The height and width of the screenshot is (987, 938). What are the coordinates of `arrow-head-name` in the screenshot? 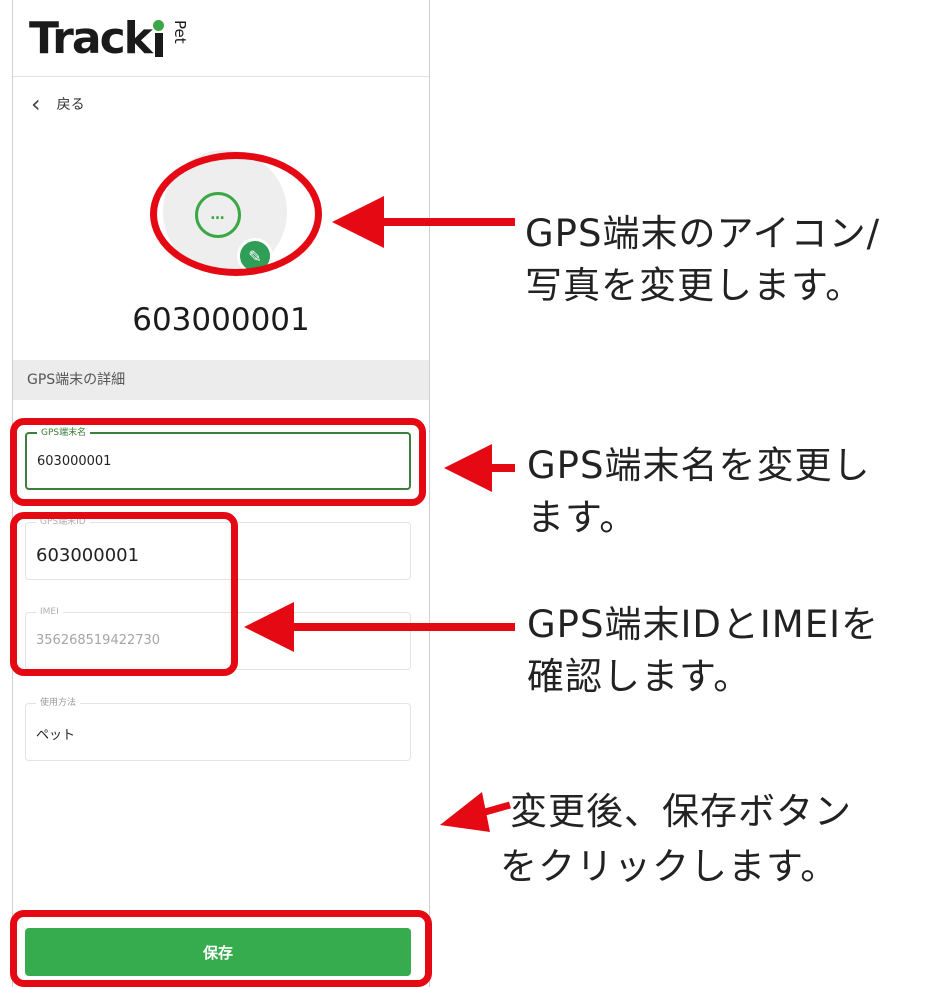 It's located at (468, 468).